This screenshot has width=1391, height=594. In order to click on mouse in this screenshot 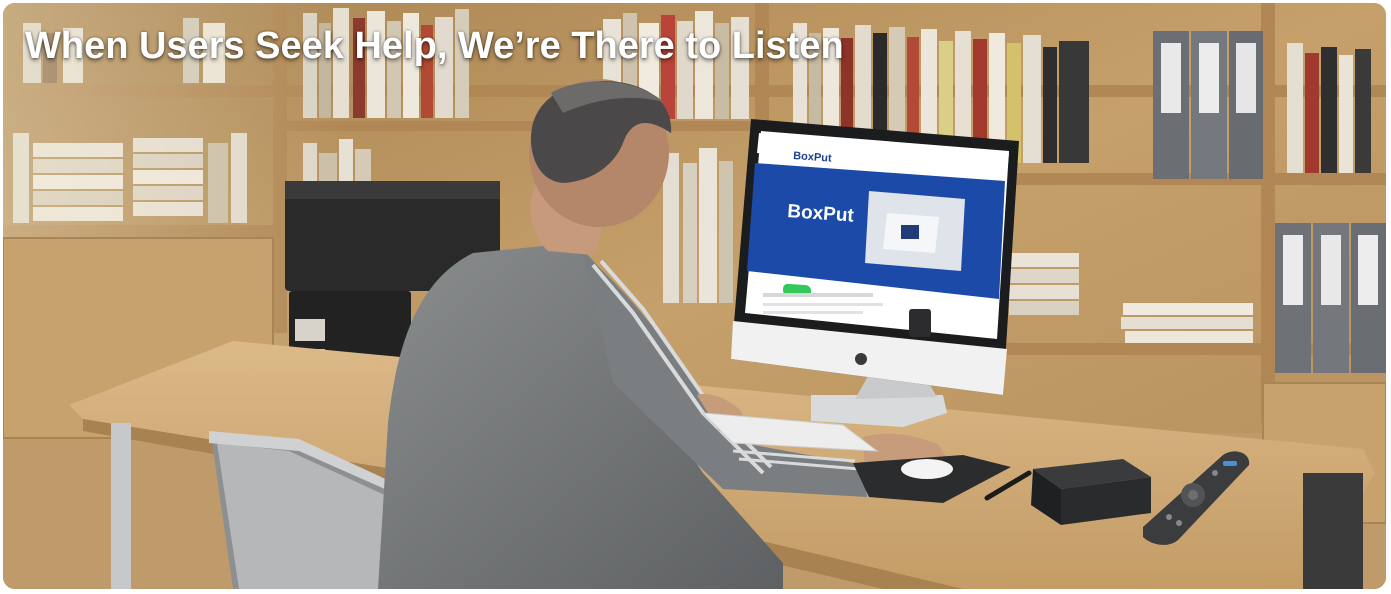, I will do `click(927, 469)`.